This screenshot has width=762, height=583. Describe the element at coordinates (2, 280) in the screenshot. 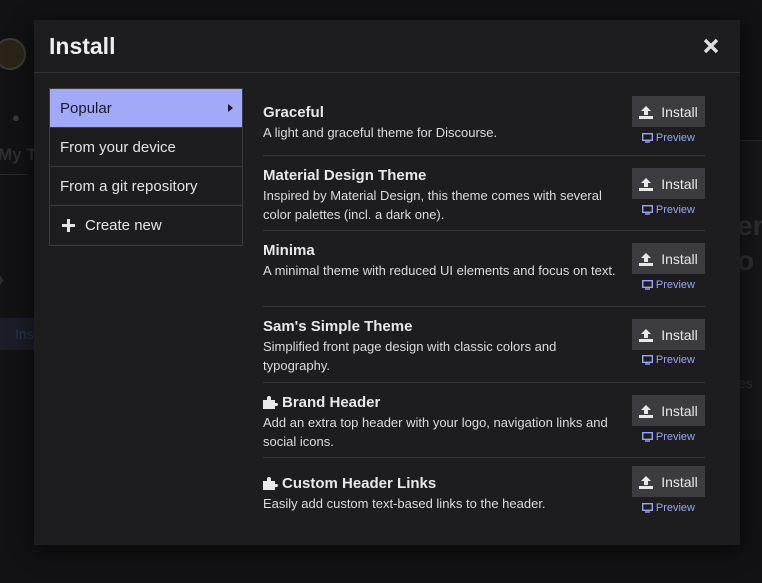

I see `puzzle-icon: ♦` at that location.